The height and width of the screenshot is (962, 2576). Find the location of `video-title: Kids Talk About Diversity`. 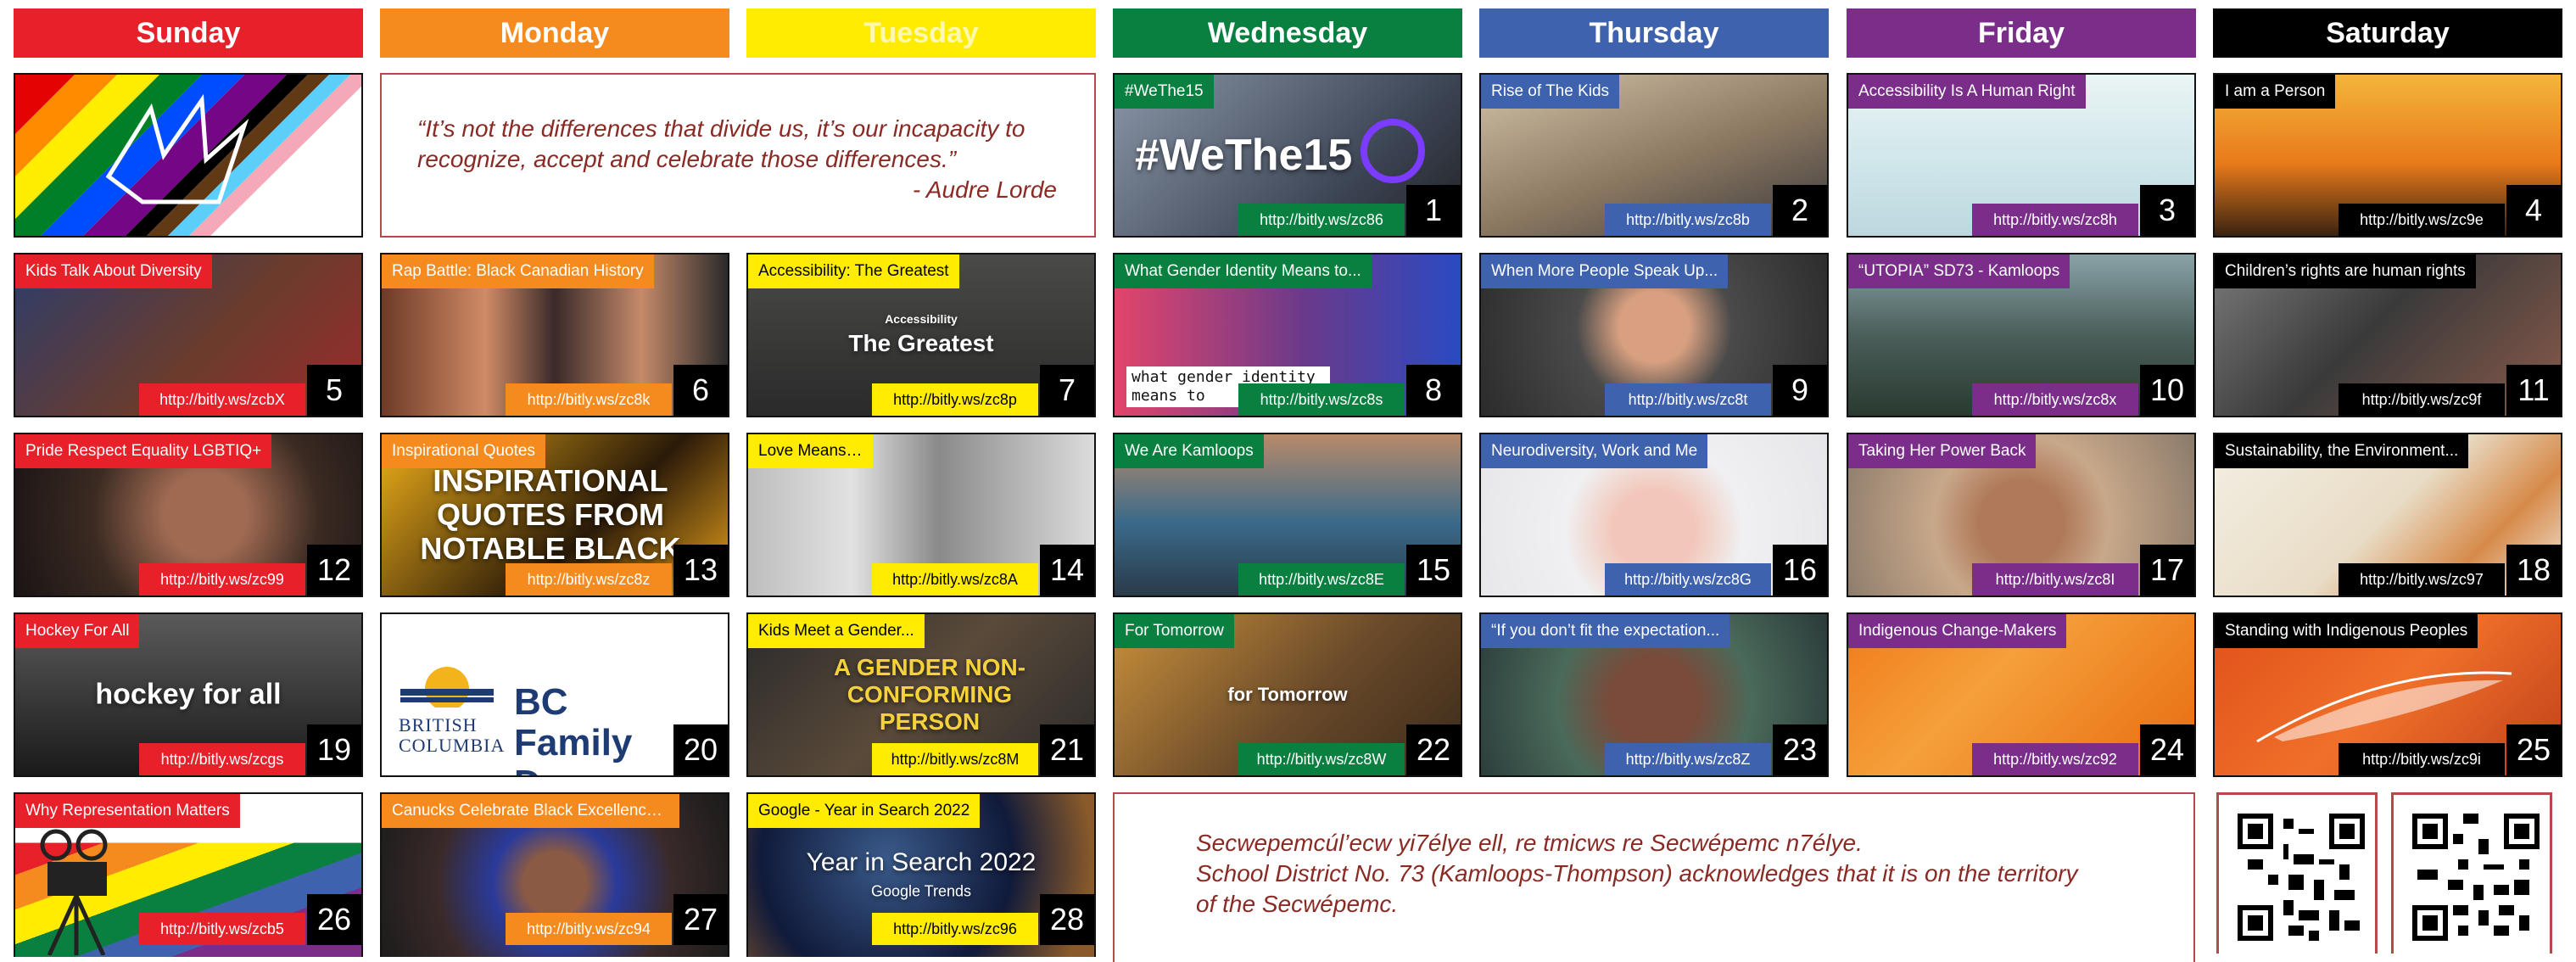

video-title: Kids Talk About Diversity is located at coordinates (113, 271).